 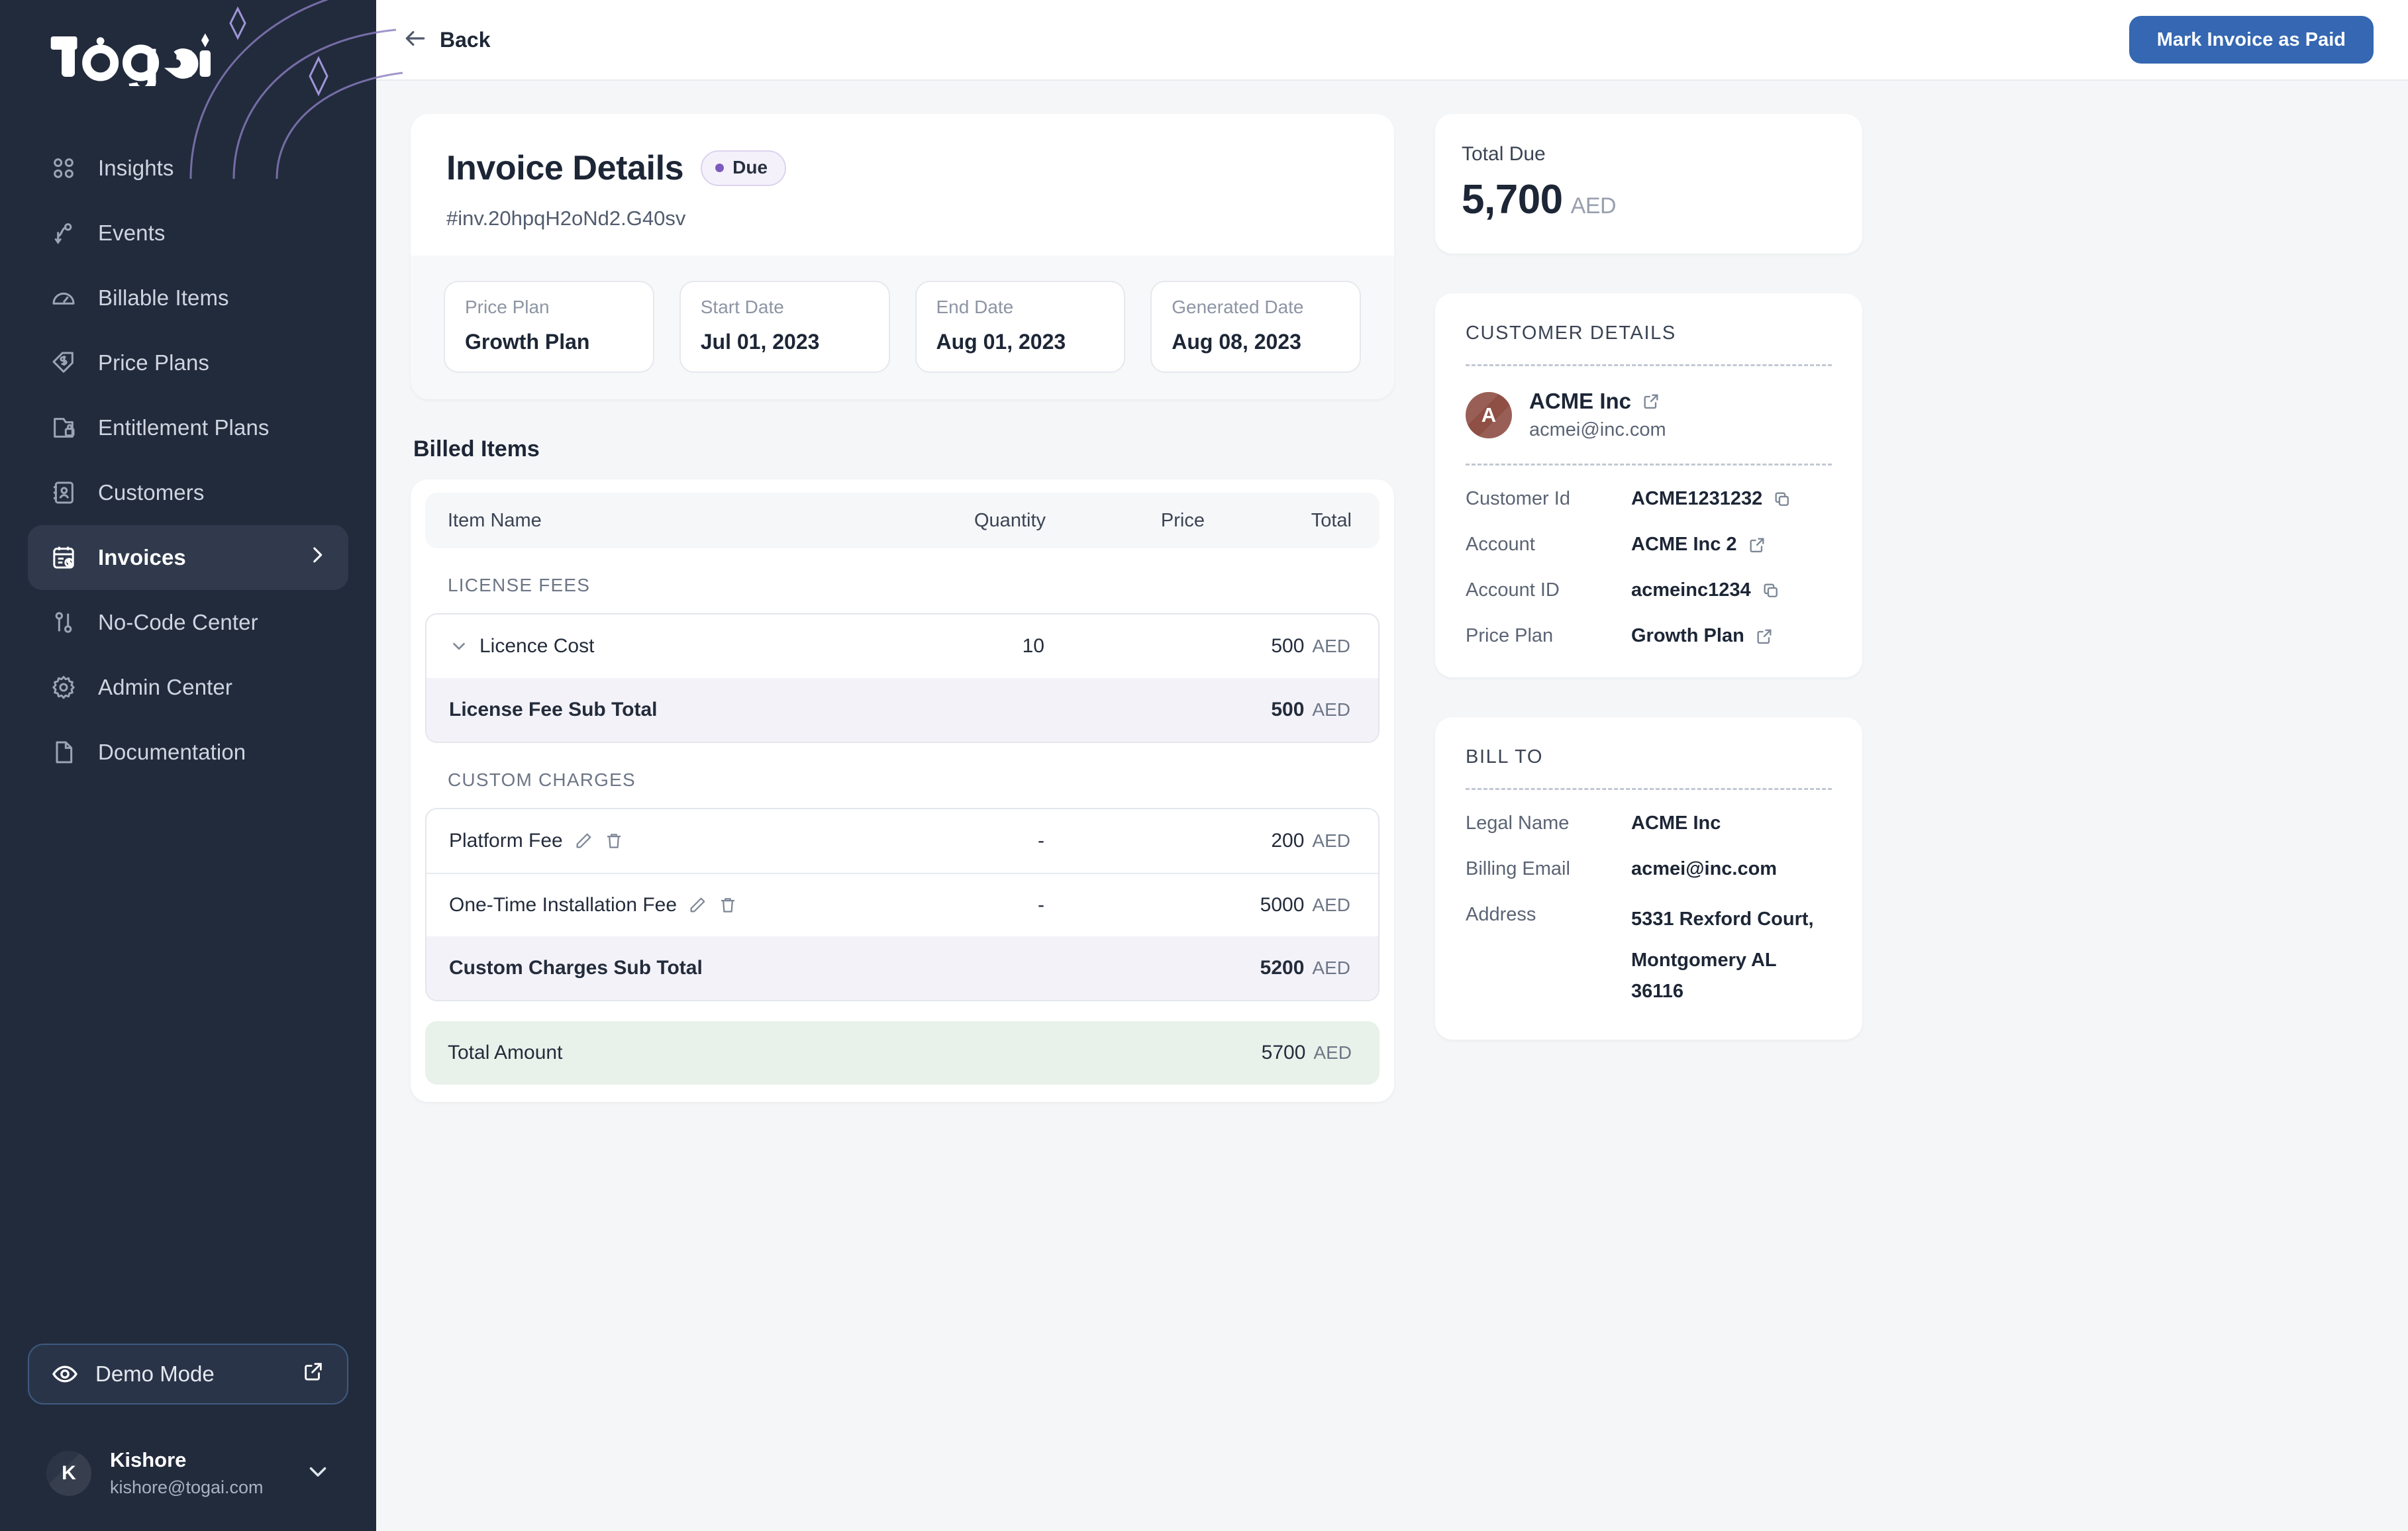 What do you see at coordinates (744, 168) in the screenshot?
I see `status-badge: Due` at bounding box center [744, 168].